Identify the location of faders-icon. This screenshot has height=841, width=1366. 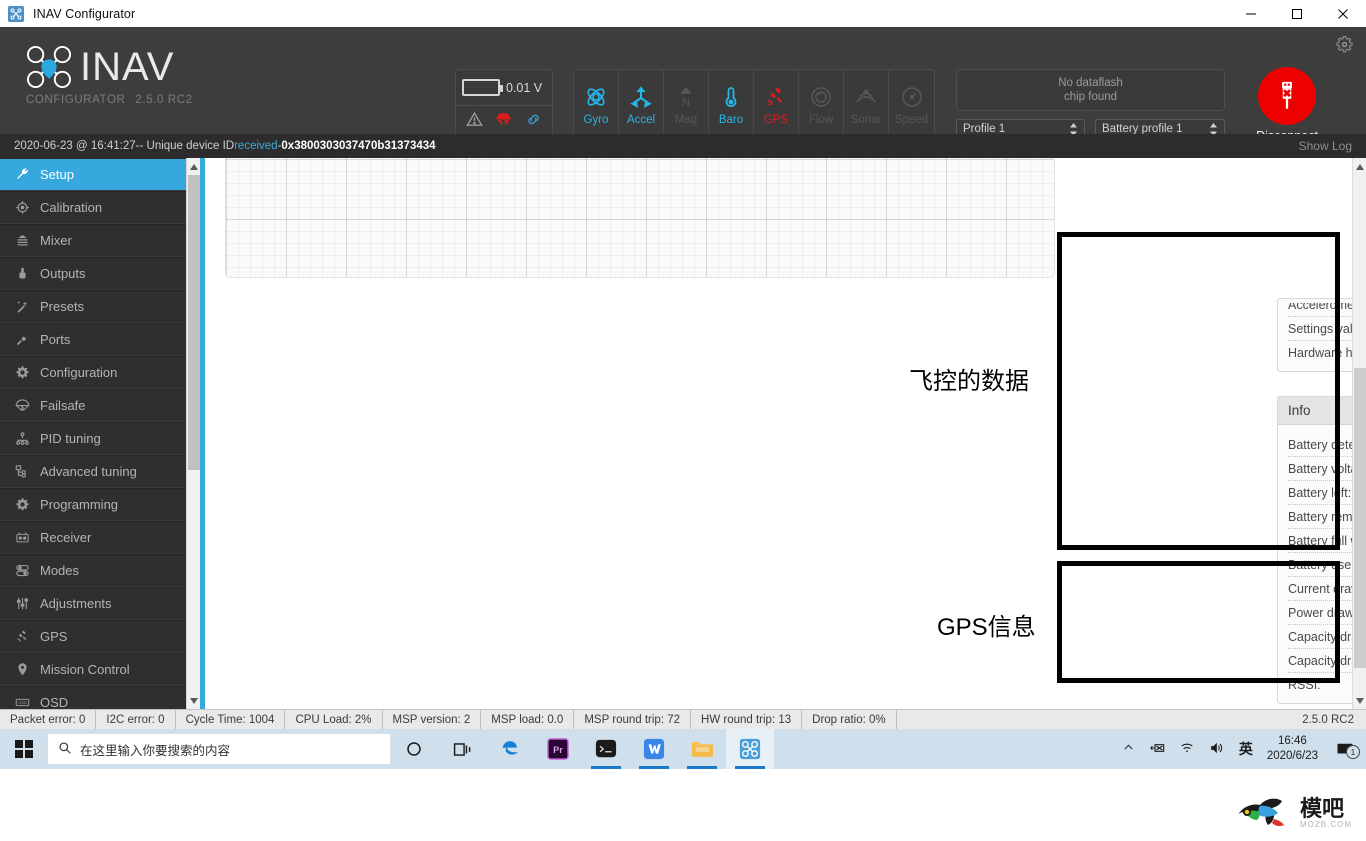
(22, 603).